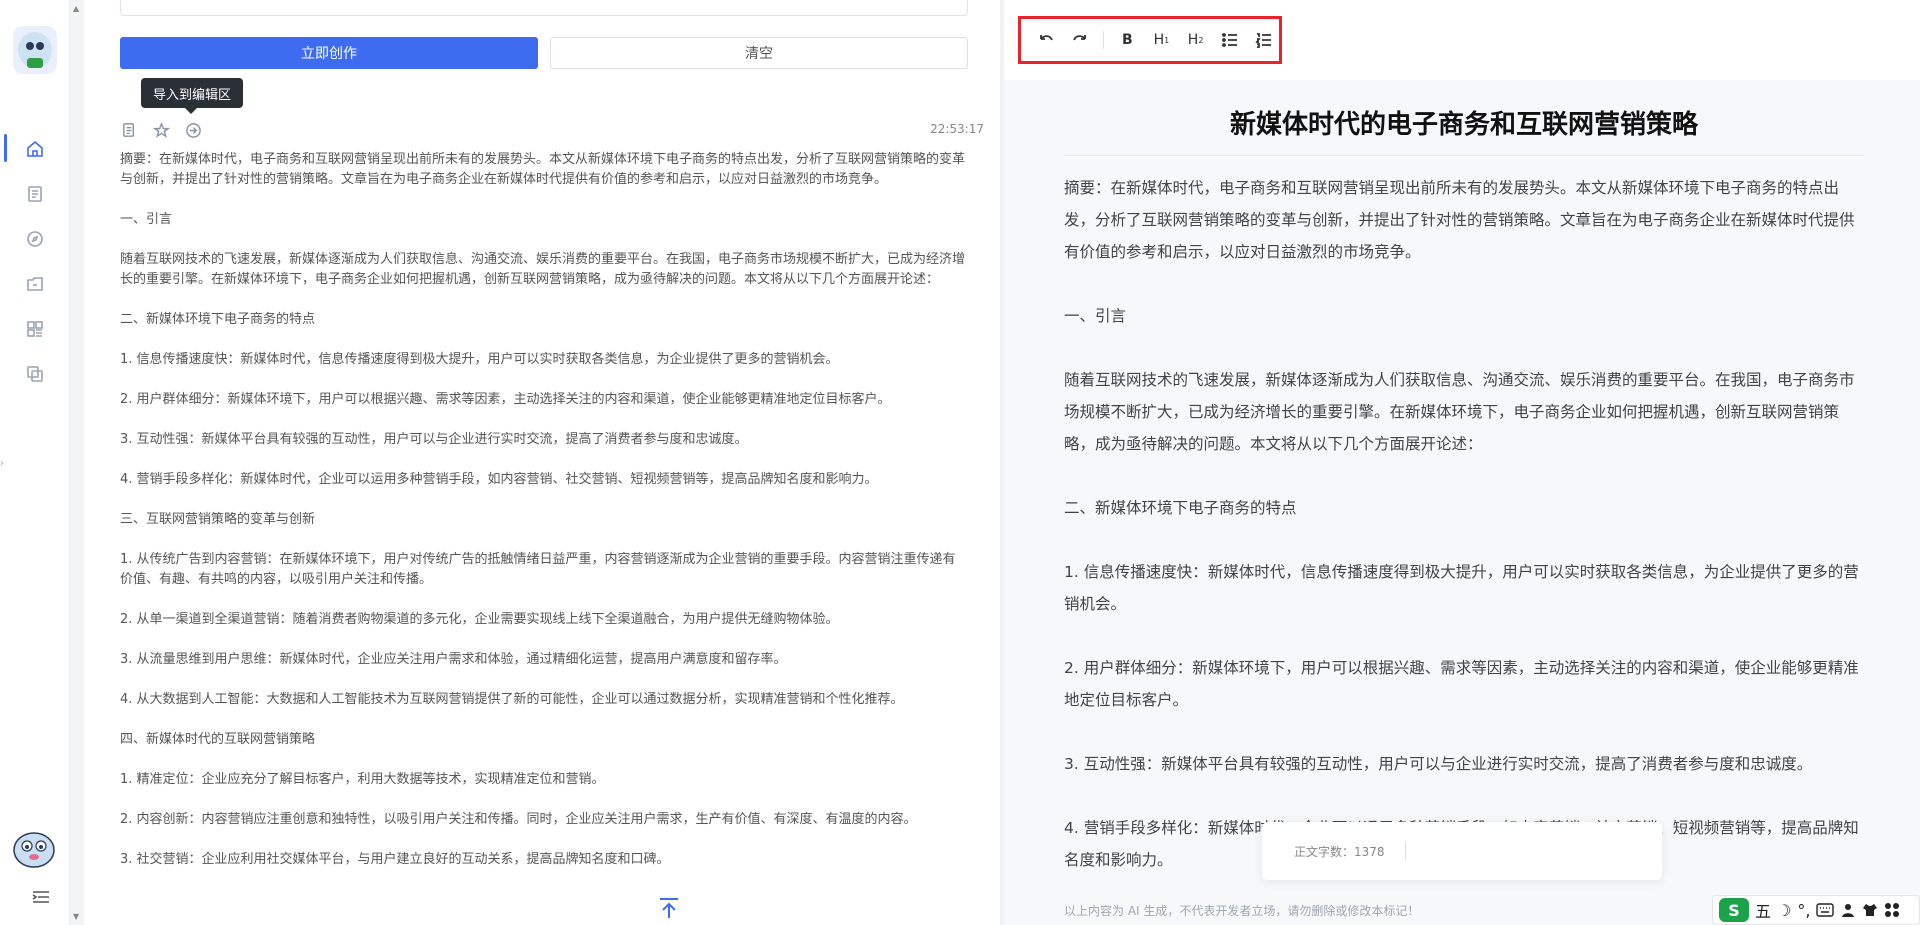  What do you see at coordinates (192, 96) in the screenshot?
I see `import-tooltip: 导入到编辑区` at bounding box center [192, 96].